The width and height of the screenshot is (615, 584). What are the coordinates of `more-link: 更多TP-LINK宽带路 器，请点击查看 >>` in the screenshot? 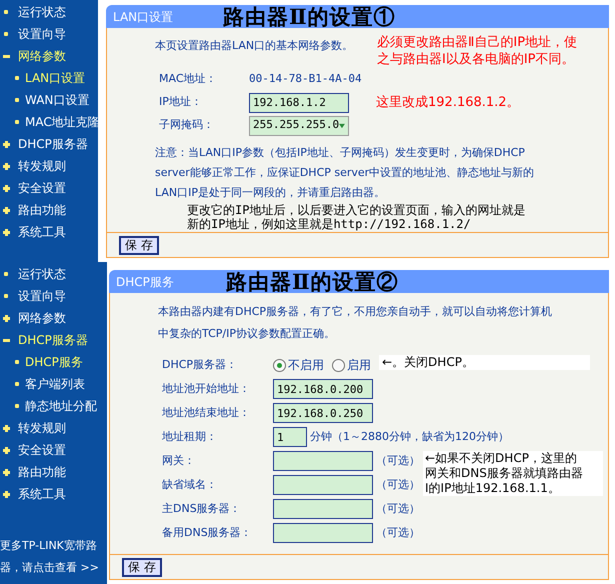 It's located at (53, 557).